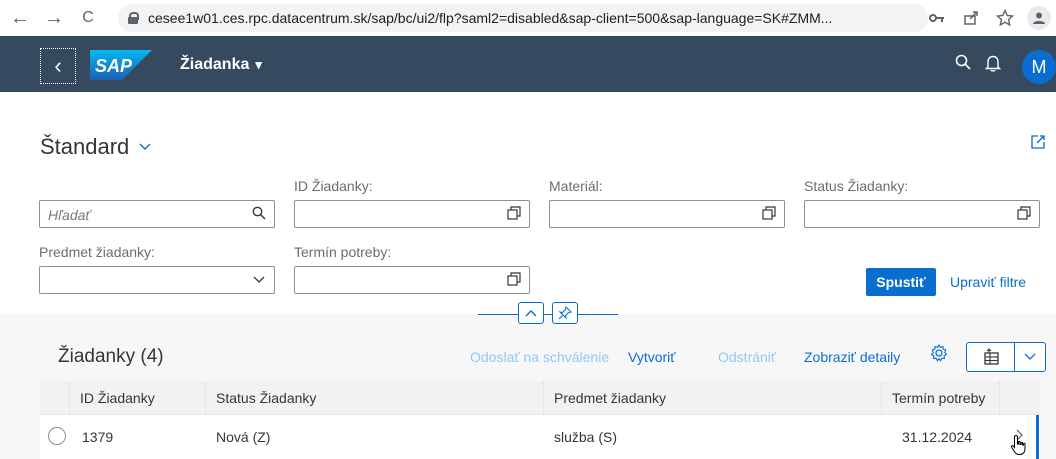  Describe the element at coordinates (901, 282) in the screenshot. I see `go-button: Spustiť` at that location.